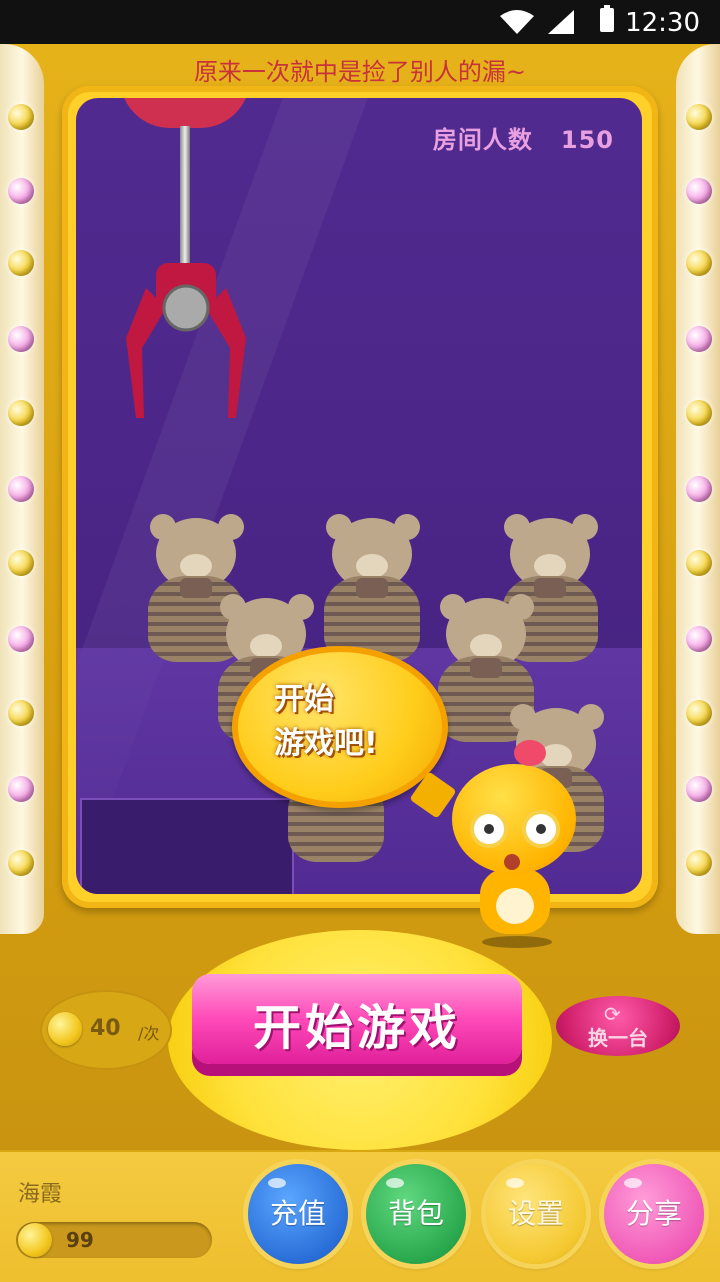 Image resolution: width=720 pixels, height=1282 pixels. What do you see at coordinates (40, 1194) in the screenshot?
I see `player-name: 海霞` at bounding box center [40, 1194].